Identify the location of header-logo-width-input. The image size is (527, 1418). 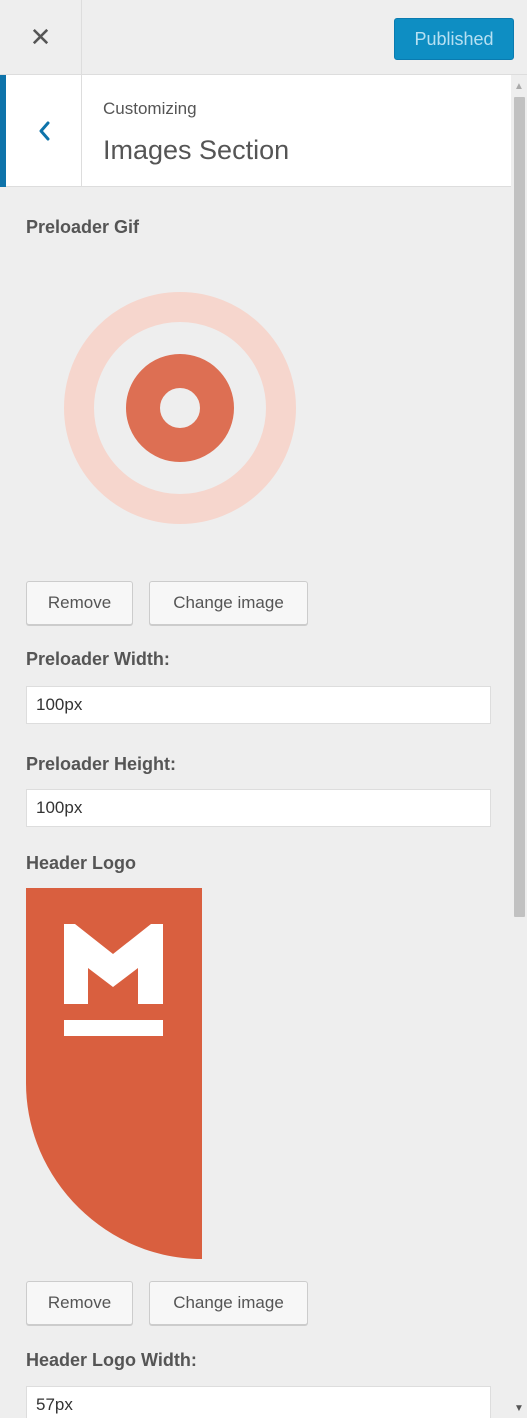
(258, 1402).